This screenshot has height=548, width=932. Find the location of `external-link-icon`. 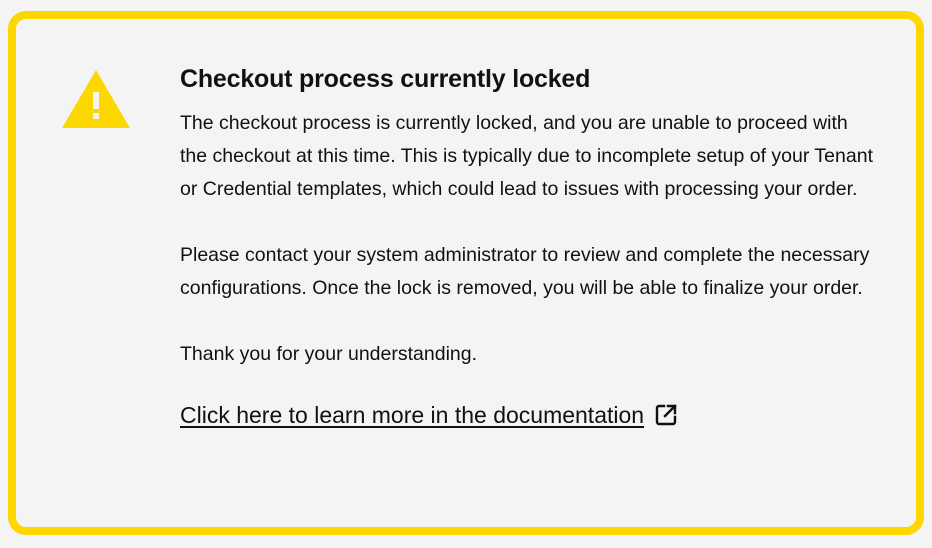

external-link-icon is located at coordinates (666, 415).